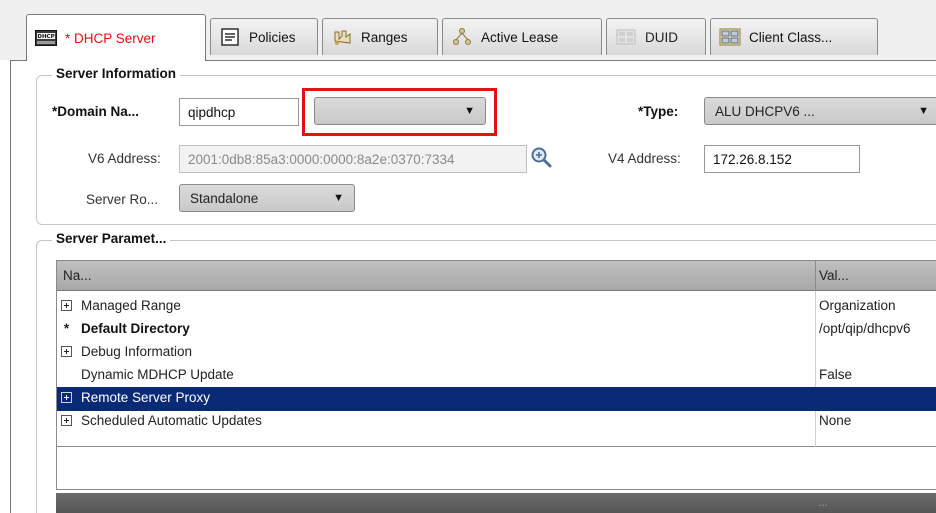 The height and width of the screenshot is (513, 936). Describe the element at coordinates (66, 328) in the screenshot. I see `required-star-icon: *` at that location.